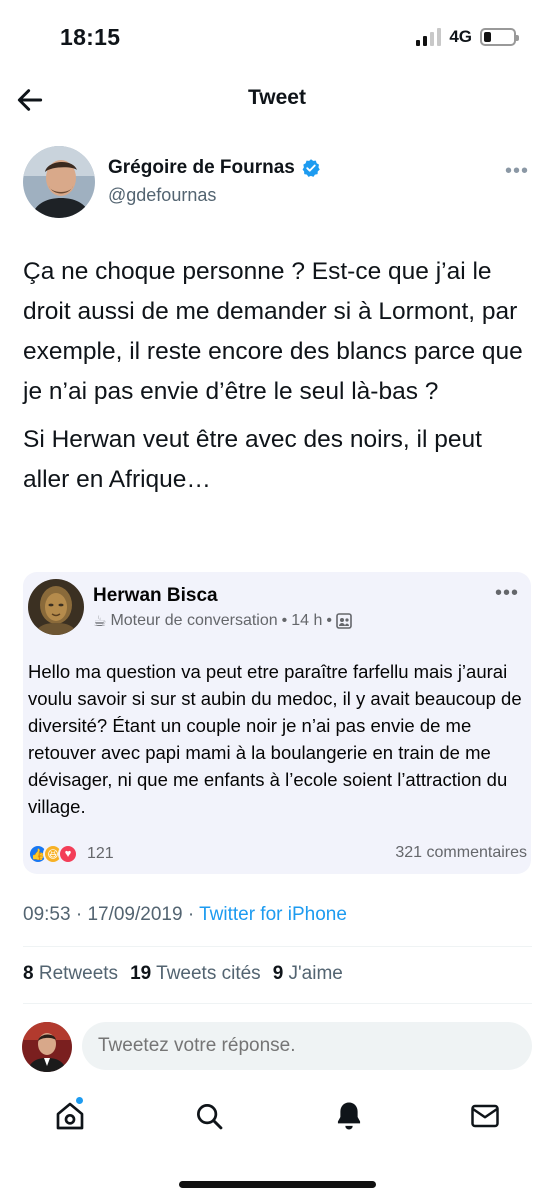  Describe the element at coordinates (277, 1120) in the screenshot. I see `tab-bar` at that location.